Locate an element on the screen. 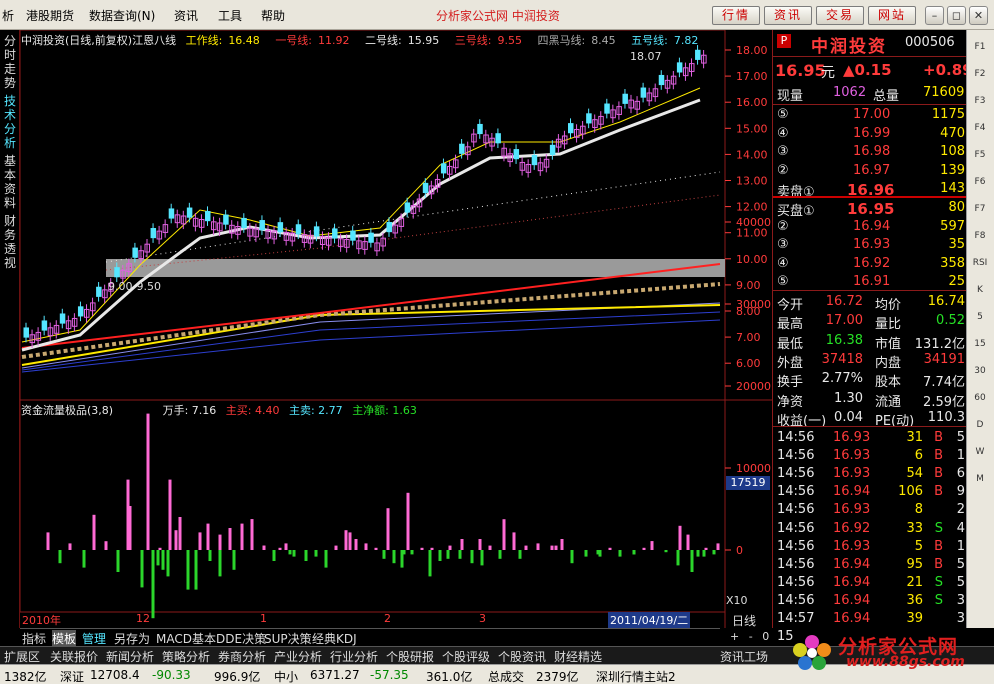 This screenshot has height=684, width=994. line4-value: 8.45 is located at coordinates (603, 40).